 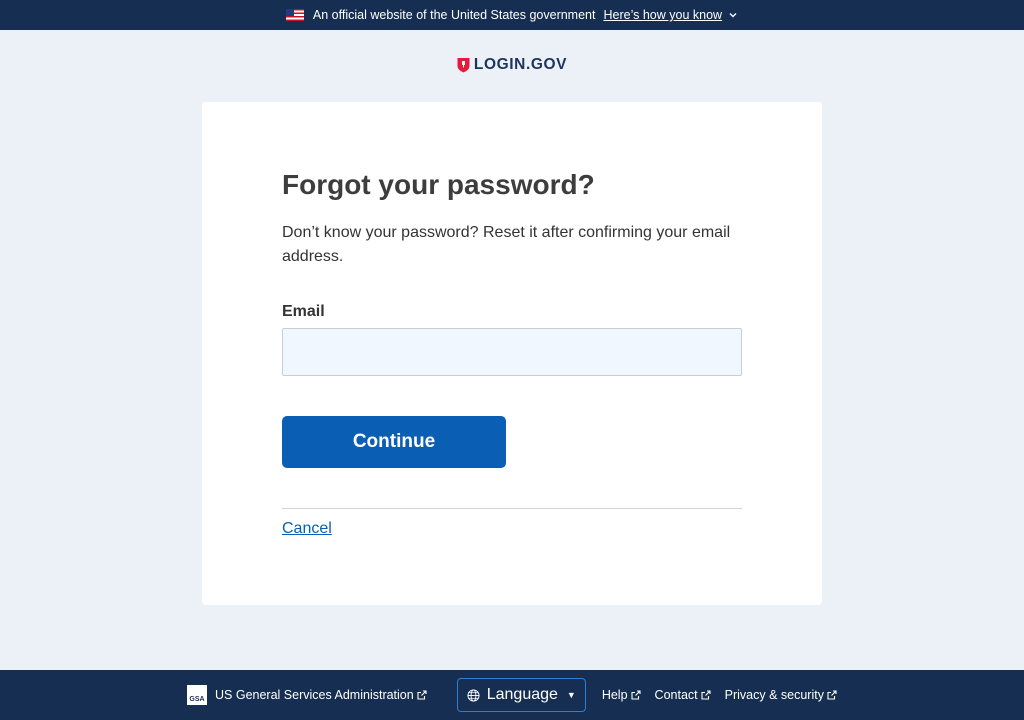 I want to click on footer-links: Help Contact Privacy & security, so click(x=719, y=695).